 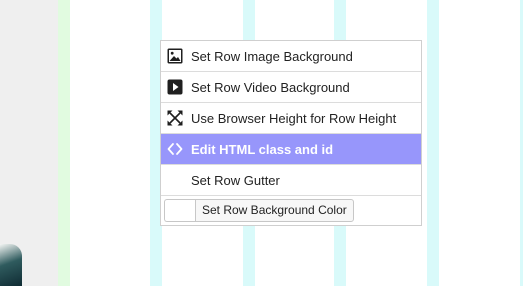 I want to click on code-brackets-icon, so click(x=175, y=149).